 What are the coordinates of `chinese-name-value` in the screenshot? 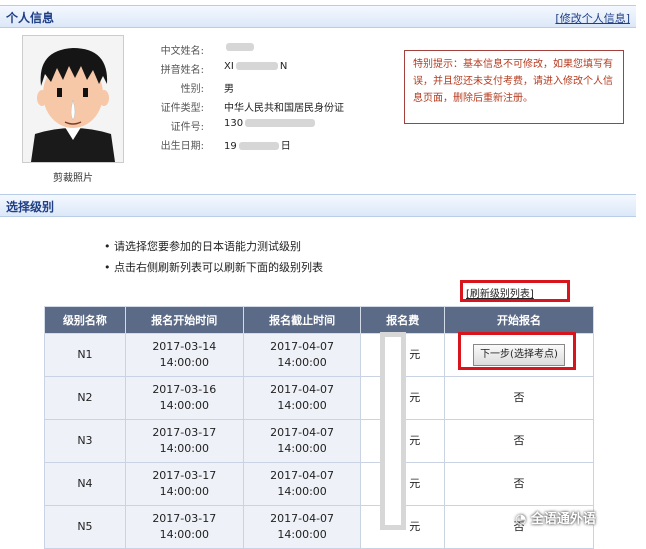 It's located at (240, 47).